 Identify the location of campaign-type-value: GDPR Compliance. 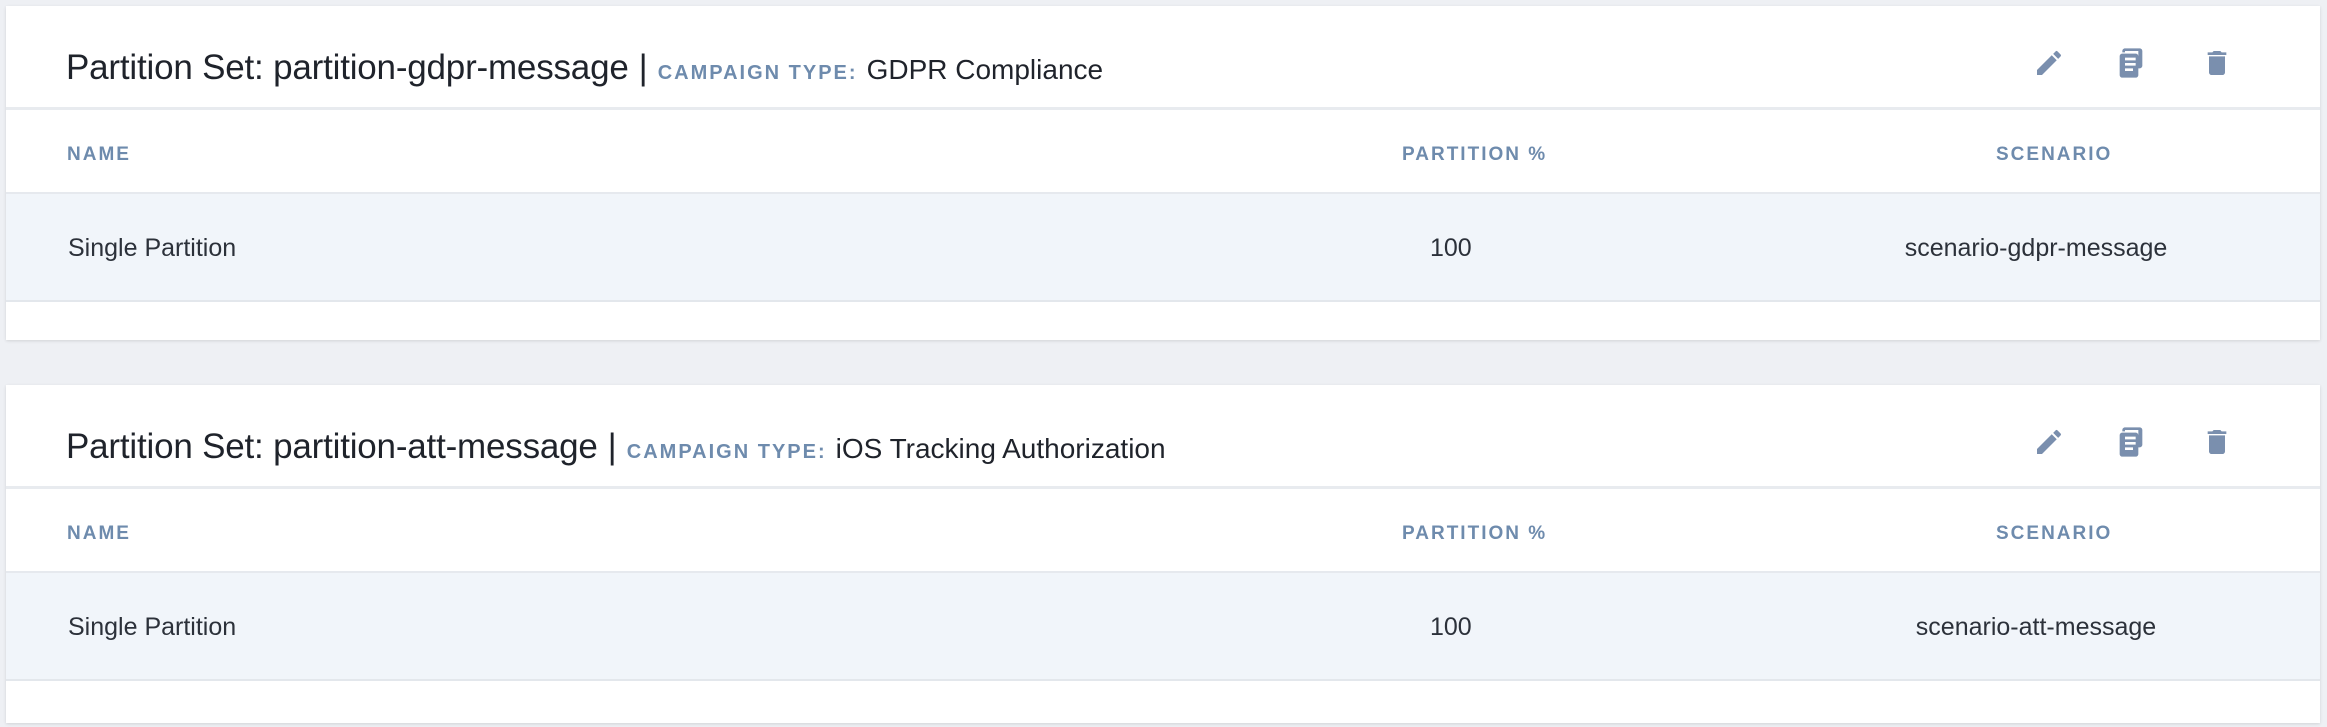
(985, 69).